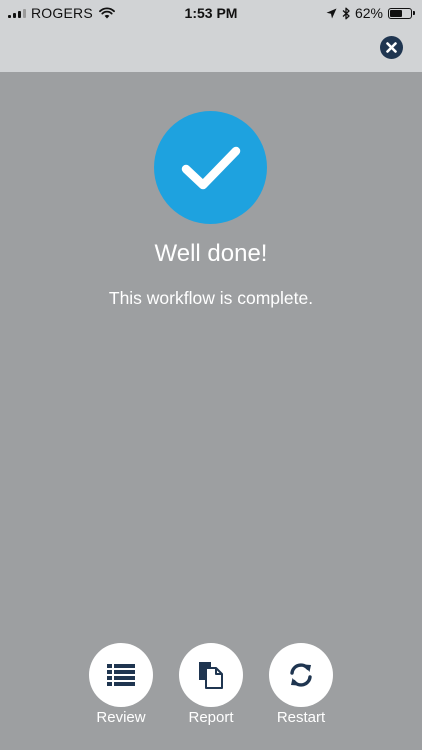  Describe the element at coordinates (301, 717) in the screenshot. I see `restart-label: Restart` at that location.